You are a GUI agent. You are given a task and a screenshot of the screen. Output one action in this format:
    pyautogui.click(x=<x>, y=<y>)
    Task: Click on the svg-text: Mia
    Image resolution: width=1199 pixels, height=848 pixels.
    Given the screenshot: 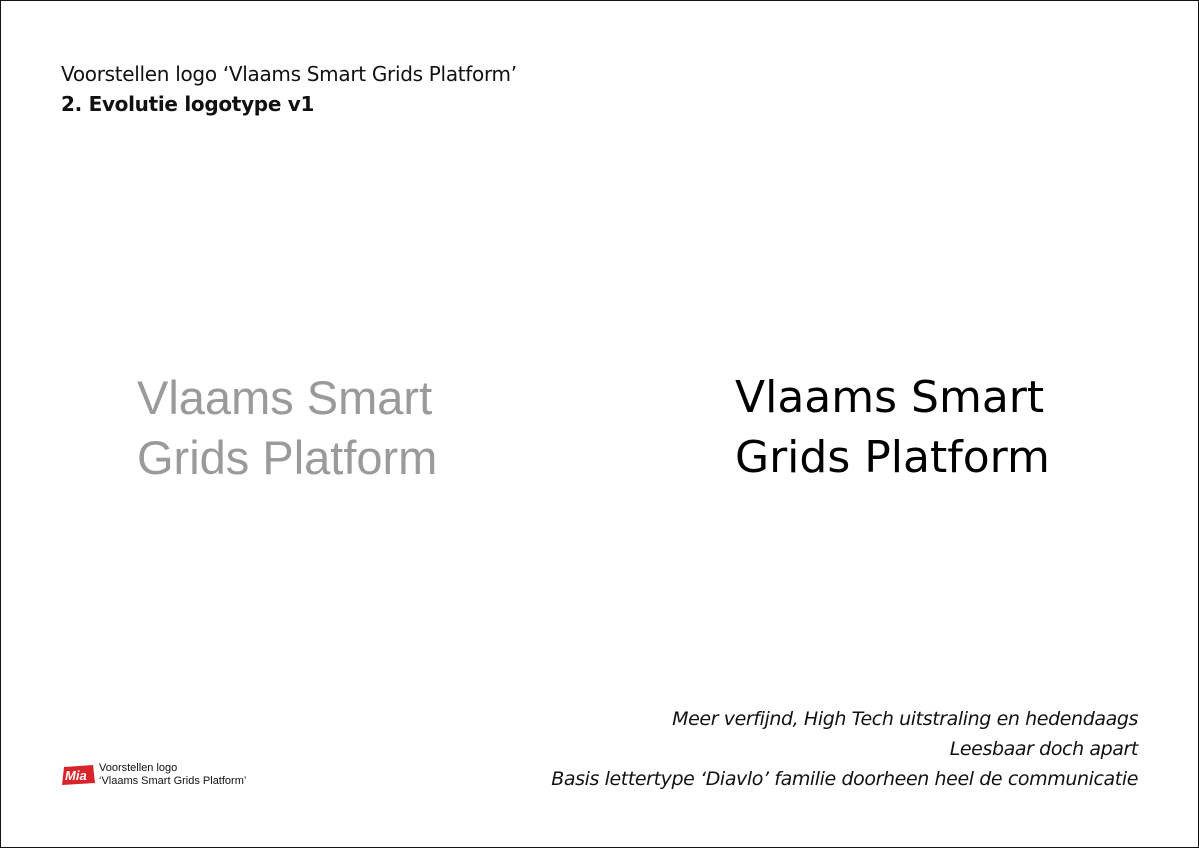 What is the action you would take?
    pyautogui.click(x=76, y=775)
    